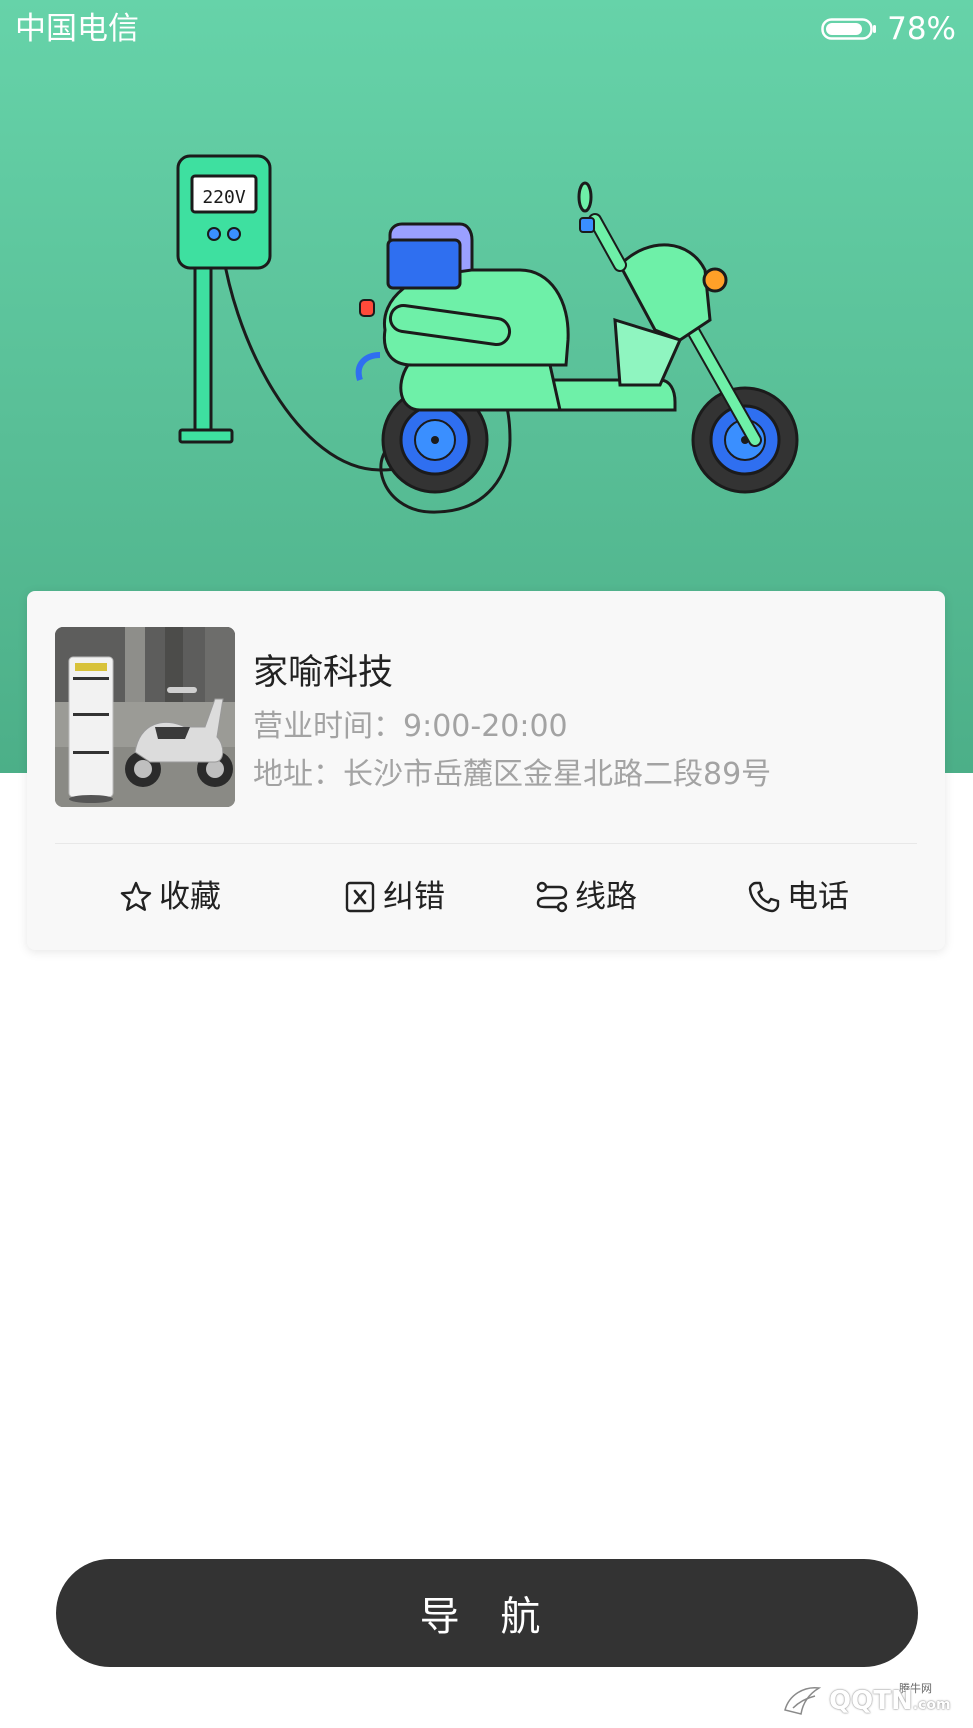 The image size is (973, 1728). Describe the element at coordinates (145, 717) in the screenshot. I see `shop-photo` at that location.